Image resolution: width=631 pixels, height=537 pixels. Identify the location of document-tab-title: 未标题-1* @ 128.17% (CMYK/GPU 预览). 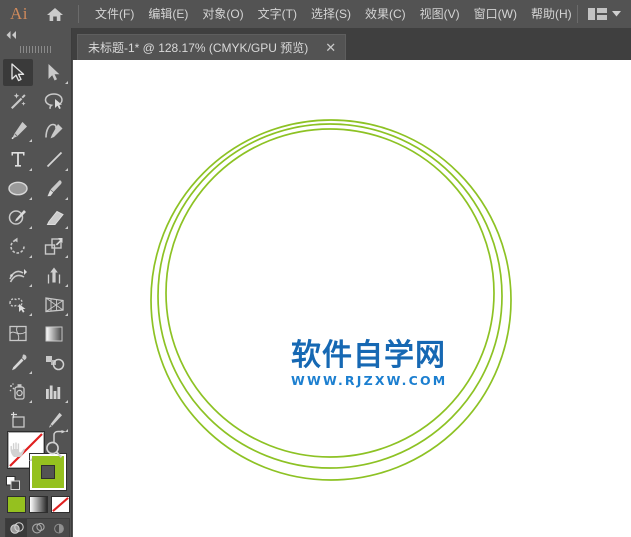
(198, 48).